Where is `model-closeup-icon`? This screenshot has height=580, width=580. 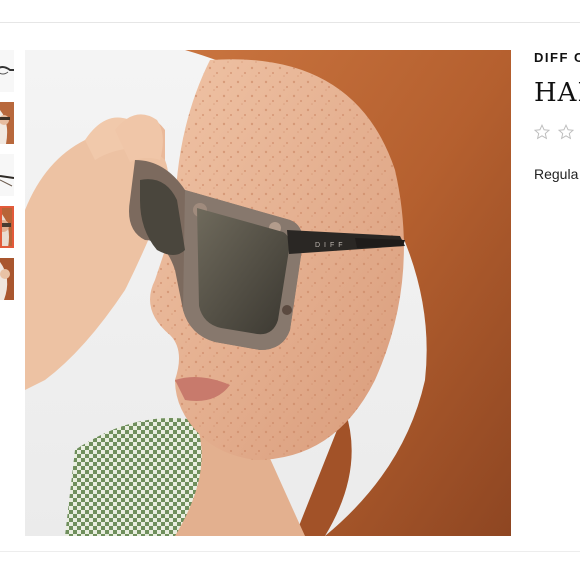
model-closeup-icon is located at coordinates (7, 227).